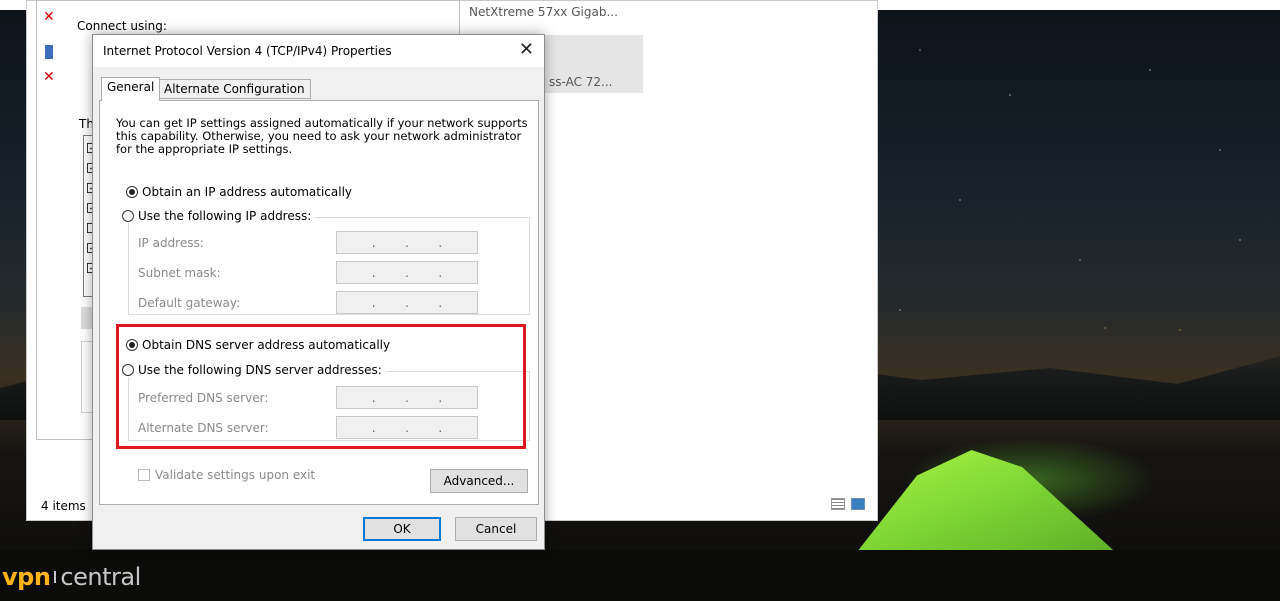 The width and height of the screenshot is (1280, 601). What do you see at coordinates (171, 243) in the screenshot?
I see `ip-address-label: IP address:` at bounding box center [171, 243].